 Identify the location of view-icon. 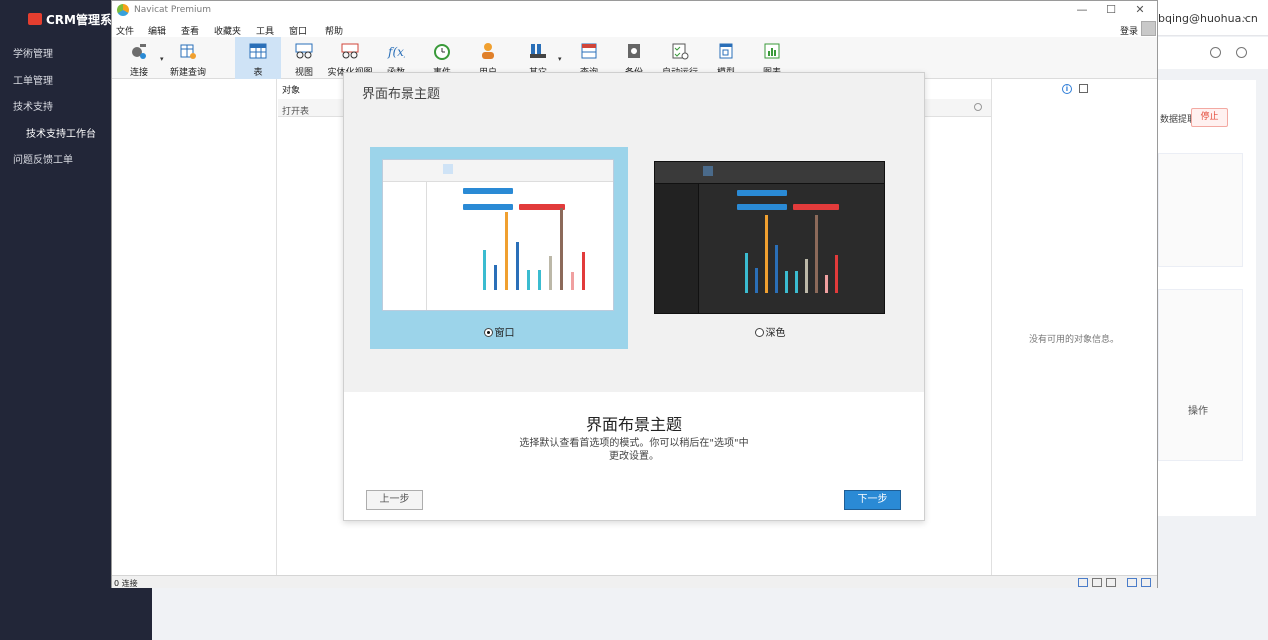
(304, 51).